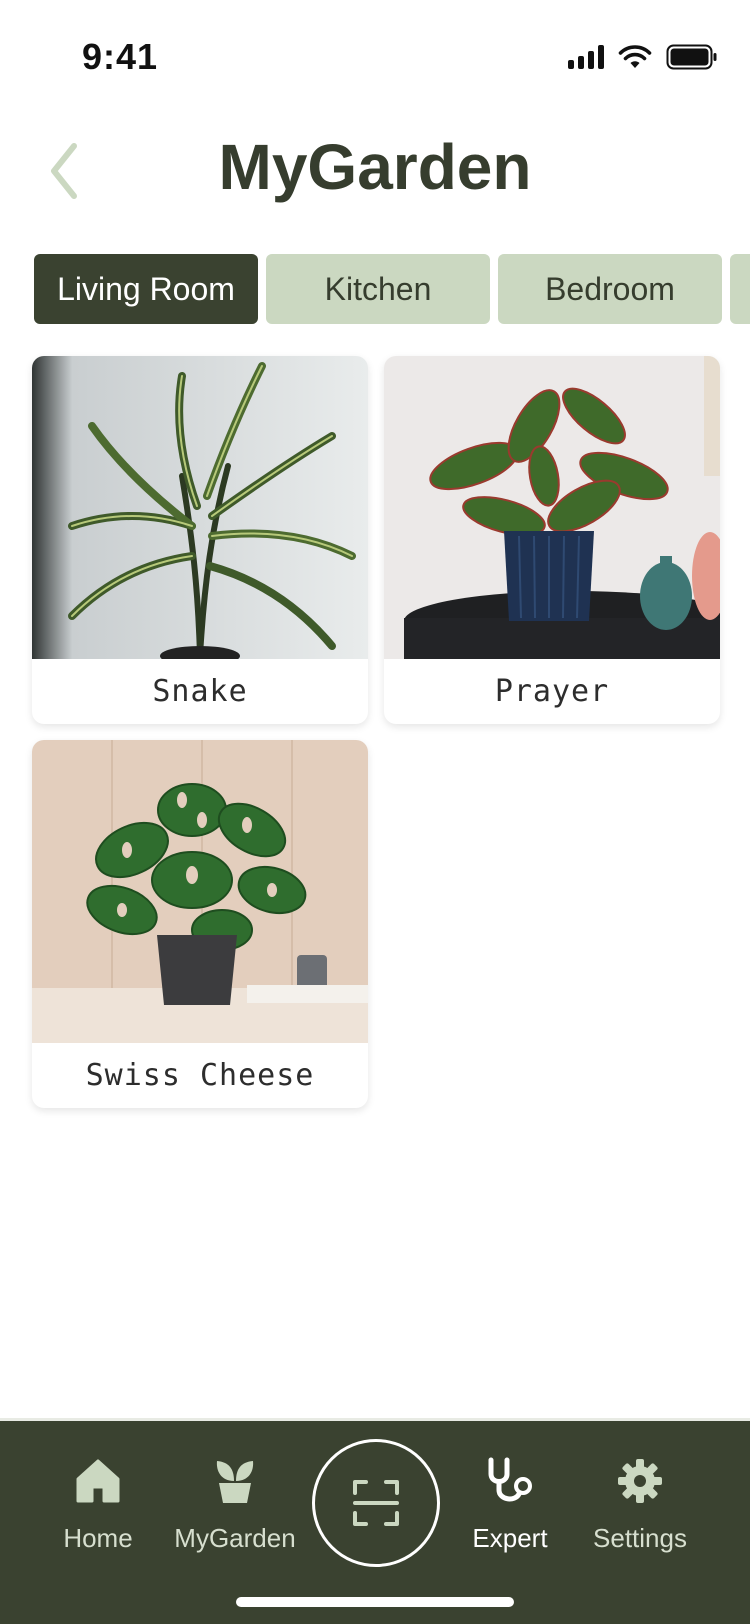 This screenshot has width=750, height=1624. I want to click on status-time: 9:41, so click(120, 56).